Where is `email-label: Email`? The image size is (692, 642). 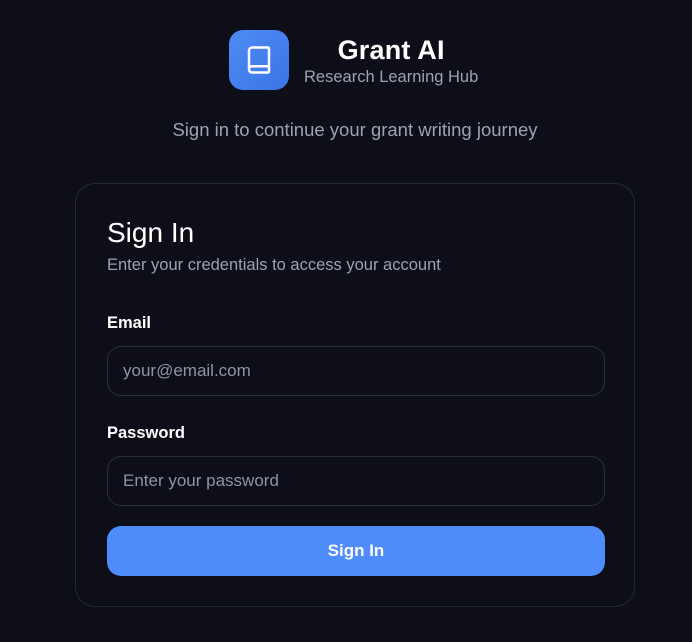 email-label: Email is located at coordinates (129, 323).